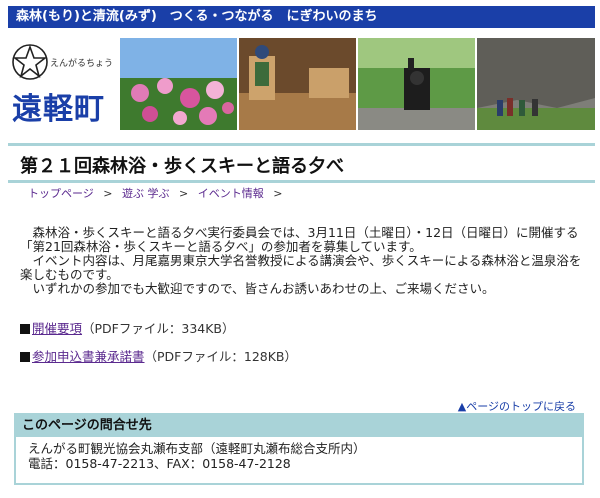 Image resolution: width=600 pixels, height=498 pixels. What do you see at coordinates (178, 84) in the screenshot?
I see `header-photo-flowers` at bounding box center [178, 84].